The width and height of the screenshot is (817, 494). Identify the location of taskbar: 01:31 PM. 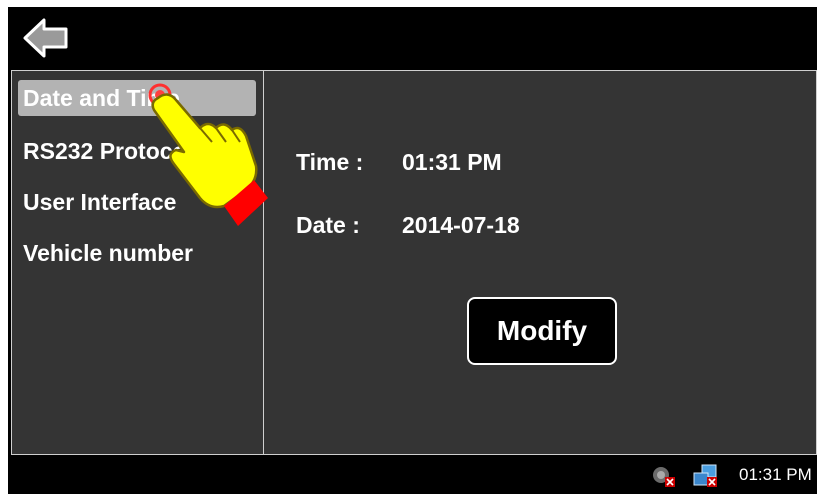
(412, 474).